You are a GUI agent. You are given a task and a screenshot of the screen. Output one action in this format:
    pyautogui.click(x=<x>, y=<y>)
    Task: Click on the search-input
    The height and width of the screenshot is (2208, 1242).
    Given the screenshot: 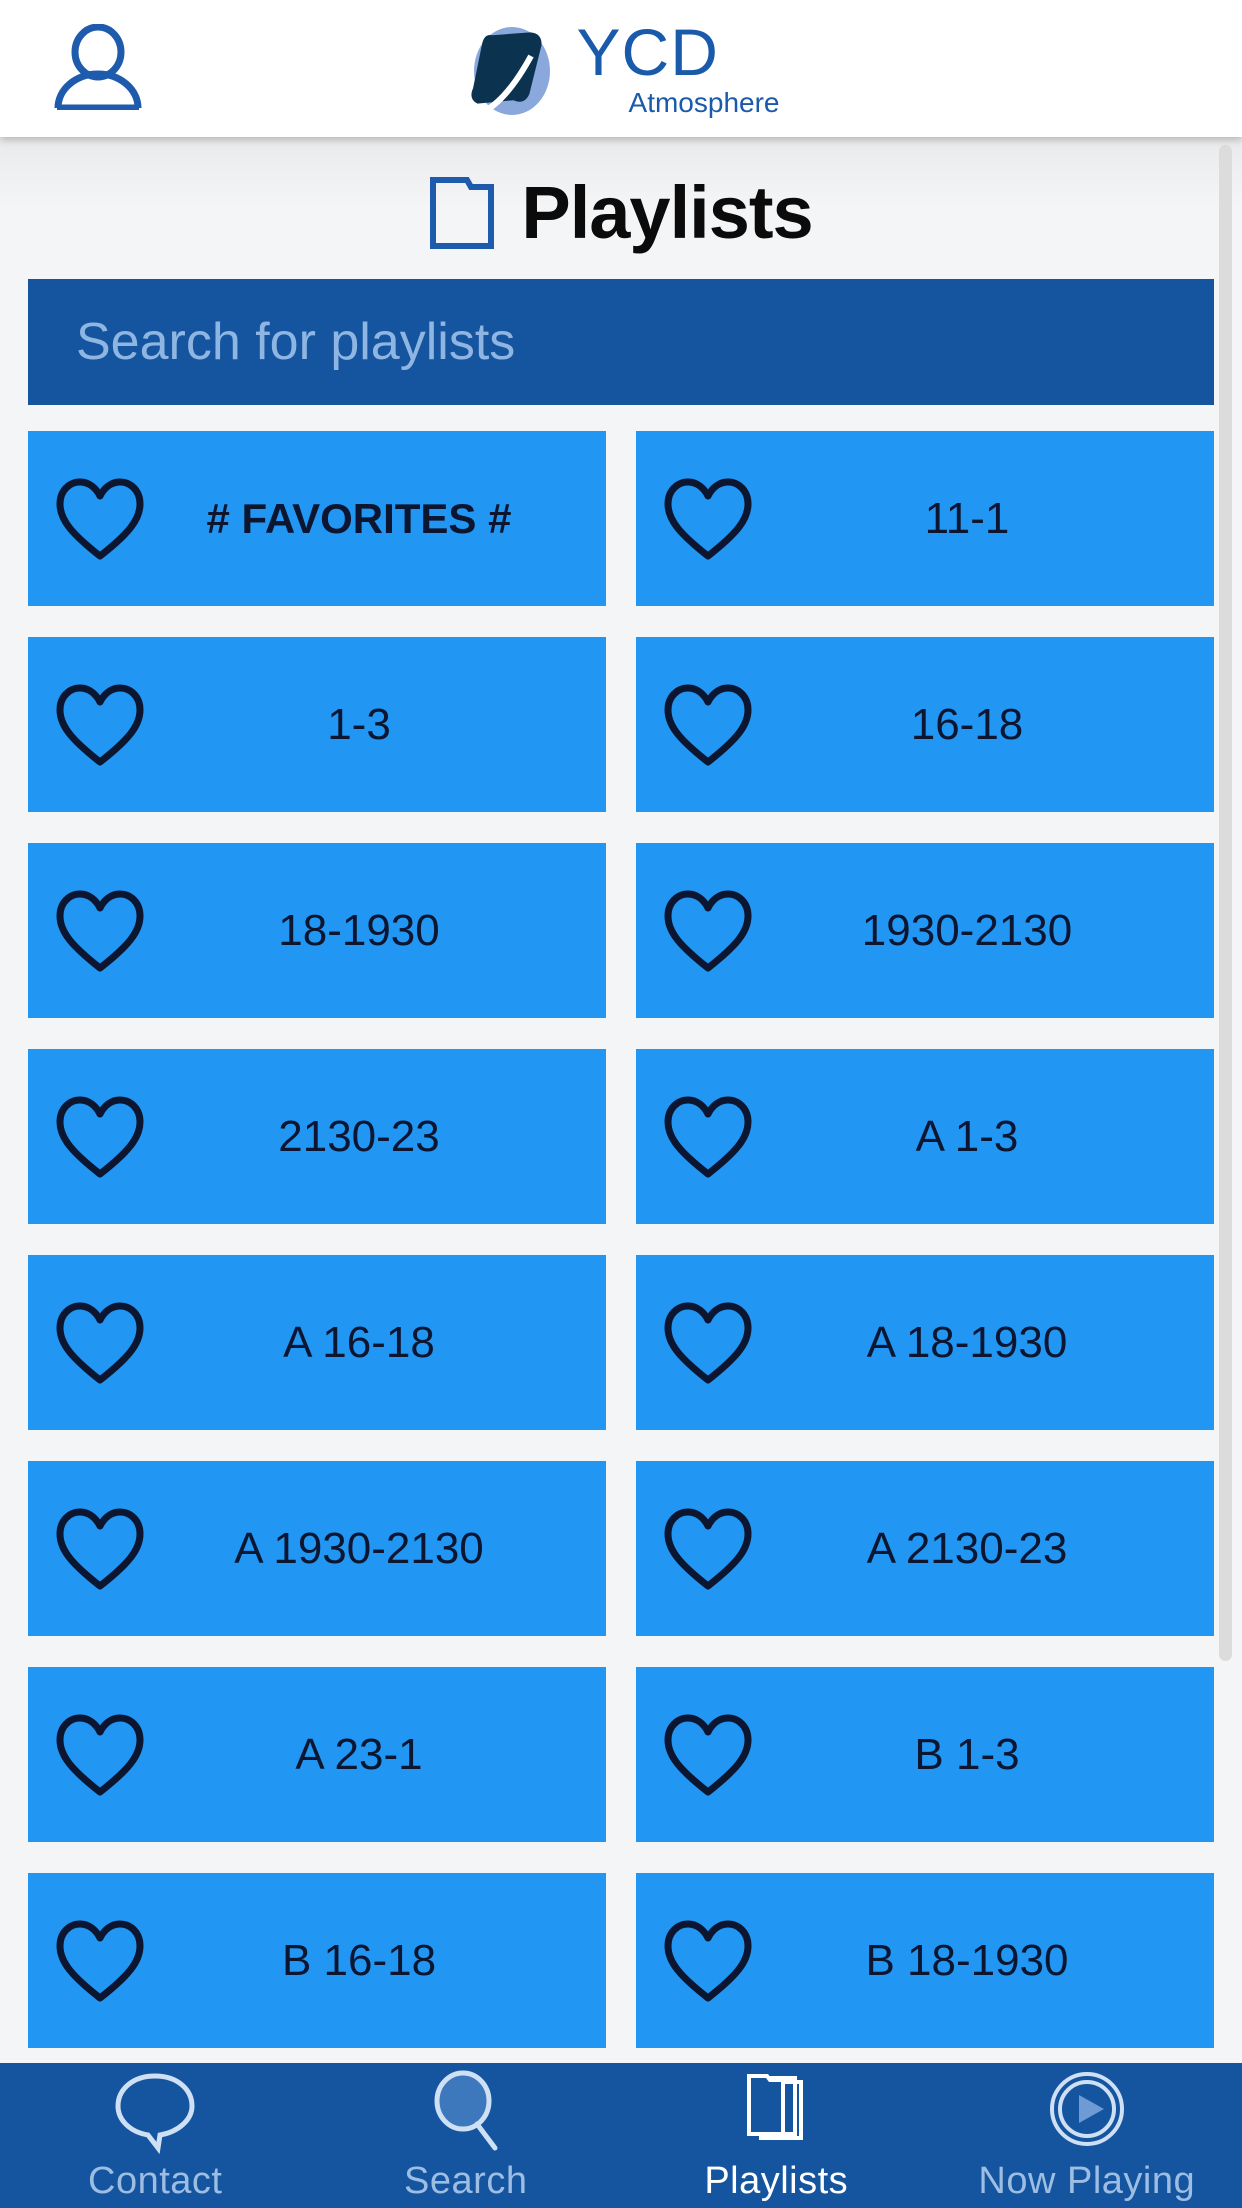 What is the action you would take?
    pyautogui.click(x=645, y=342)
    